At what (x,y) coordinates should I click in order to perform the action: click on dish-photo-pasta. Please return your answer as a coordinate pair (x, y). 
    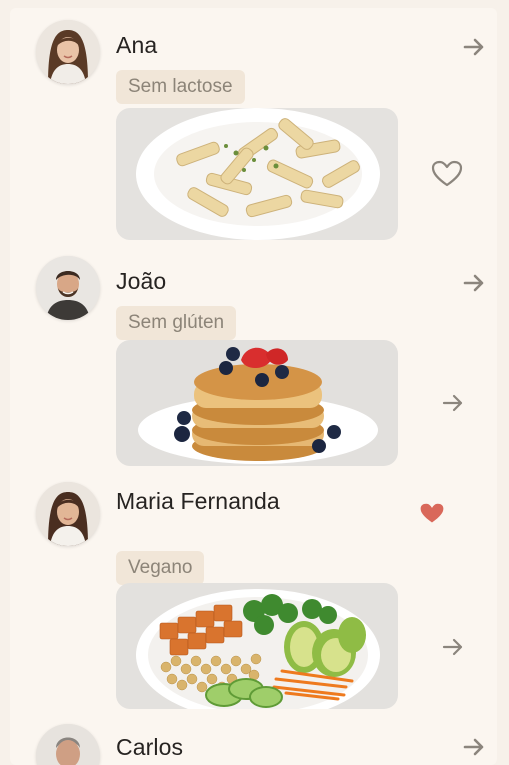
    Looking at the image, I should click on (257, 174).